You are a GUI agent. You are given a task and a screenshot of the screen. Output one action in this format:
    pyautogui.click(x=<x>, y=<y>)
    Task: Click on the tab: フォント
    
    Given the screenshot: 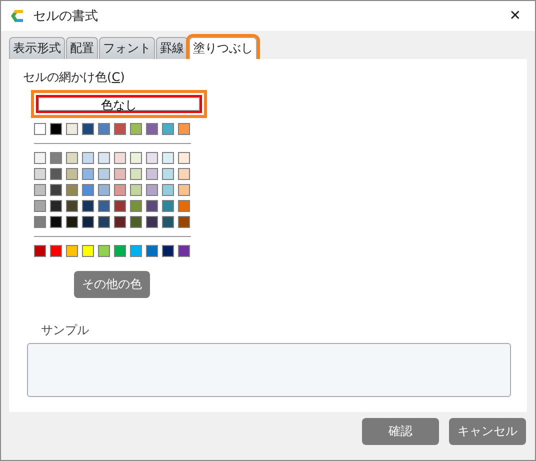 What is the action you would take?
    pyautogui.click(x=127, y=48)
    